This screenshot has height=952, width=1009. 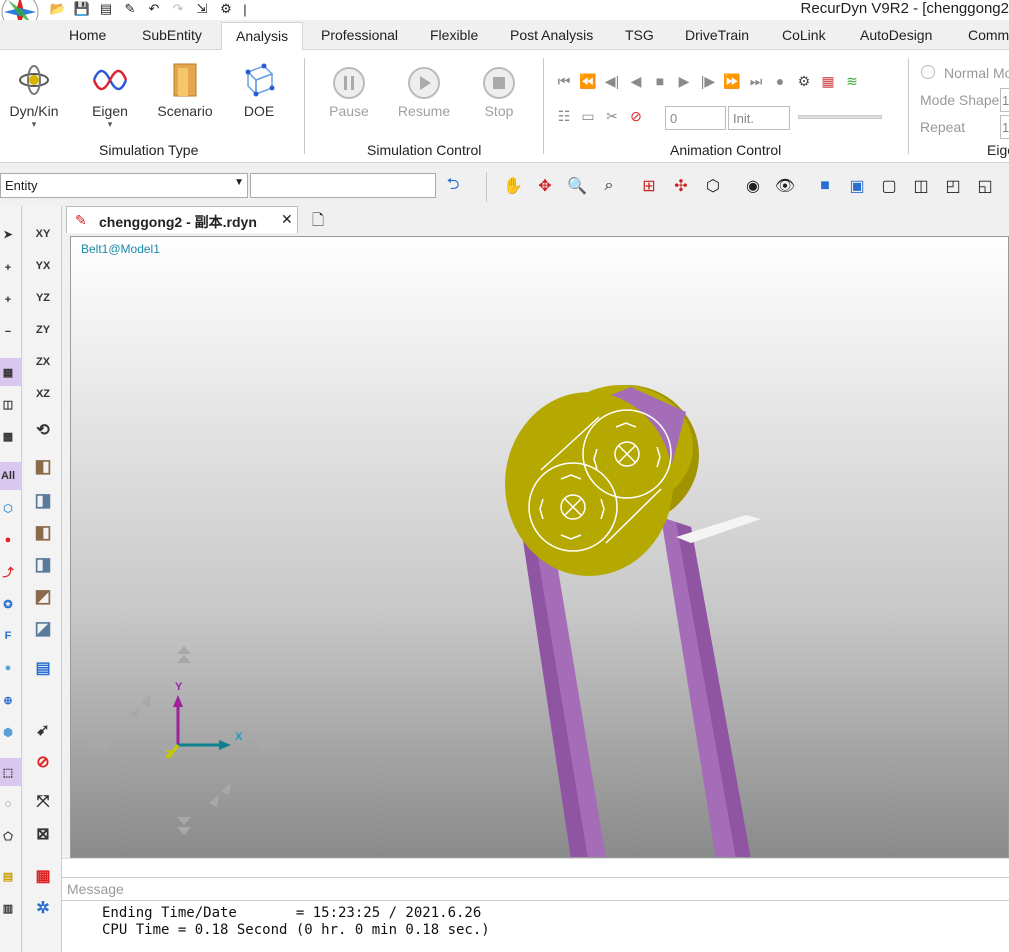 I want to click on fast-forward-icon: ⏩, so click(x=732, y=81).